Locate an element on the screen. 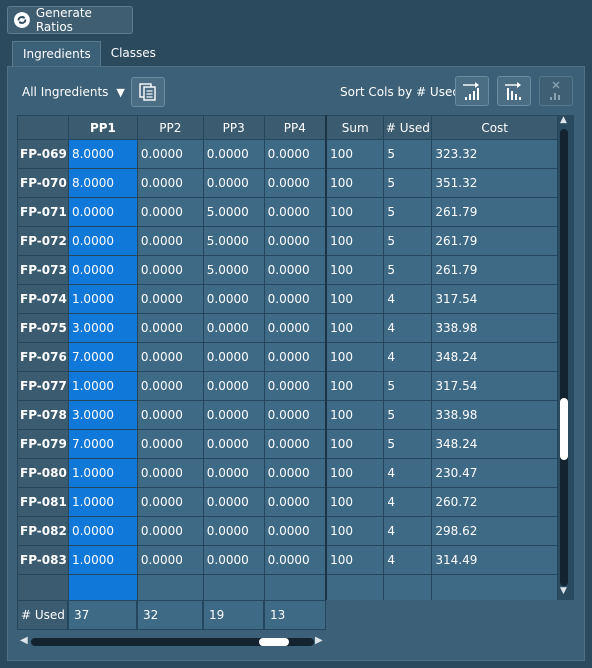 The image size is (592, 668). row-header: FP-074 is located at coordinates (43, 299).